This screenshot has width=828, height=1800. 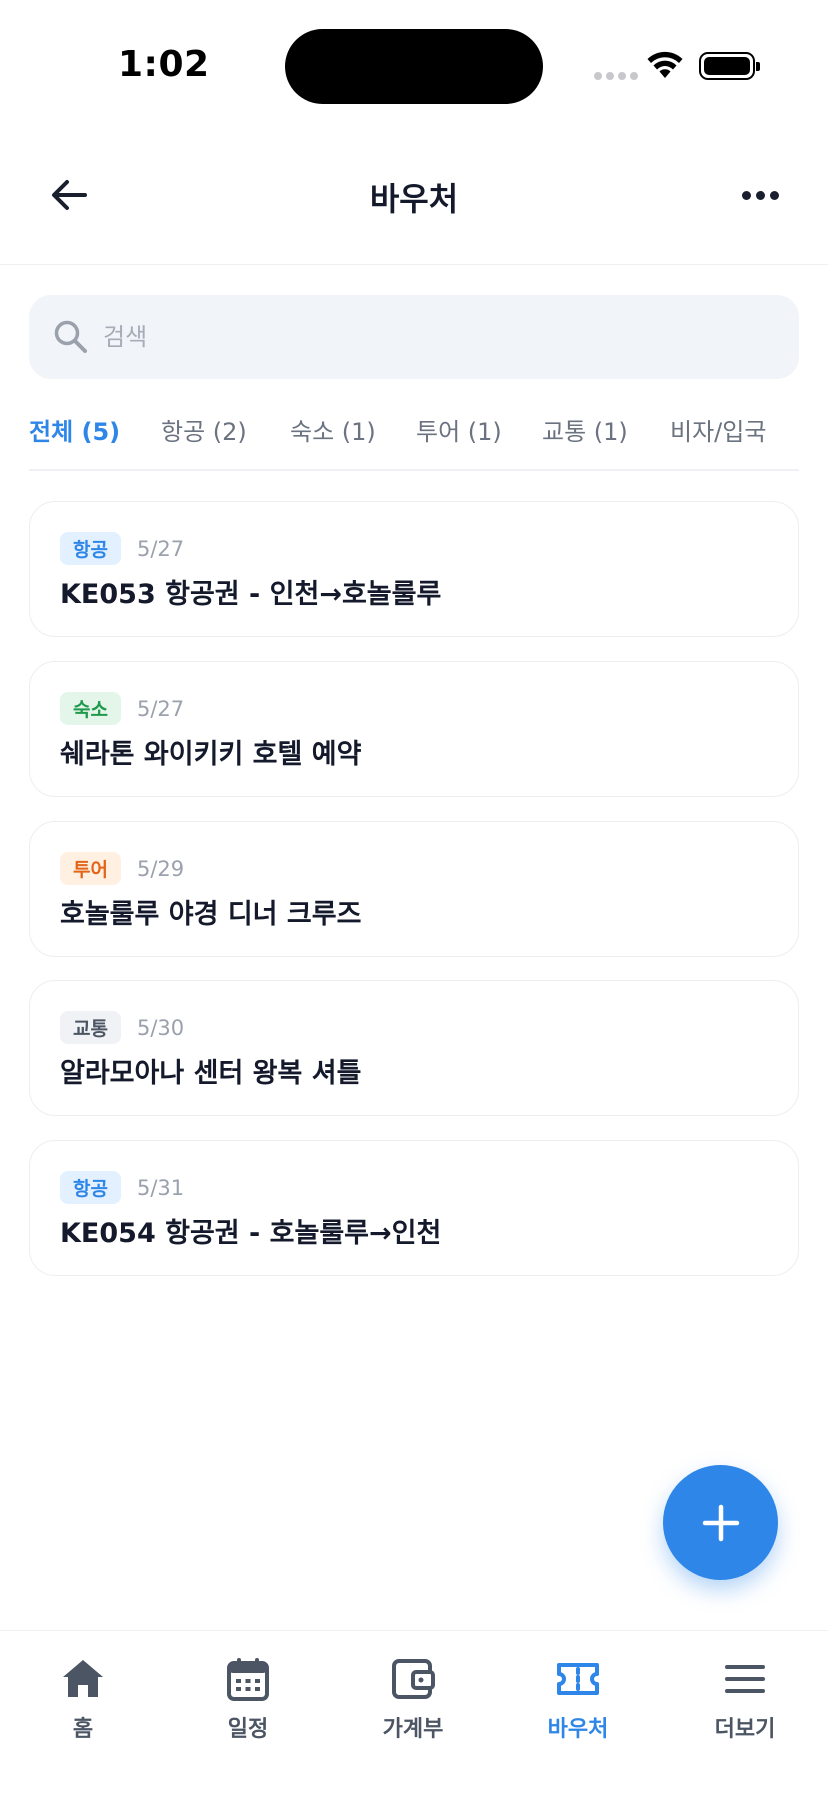 What do you see at coordinates (414, 435) in the screenshot?
I see `category-tabs: 전체 (5) 항공 (2) 숙소 (1) 투어 (1) 교통 (1) 비자/입국` at bounding box center [414, 435].